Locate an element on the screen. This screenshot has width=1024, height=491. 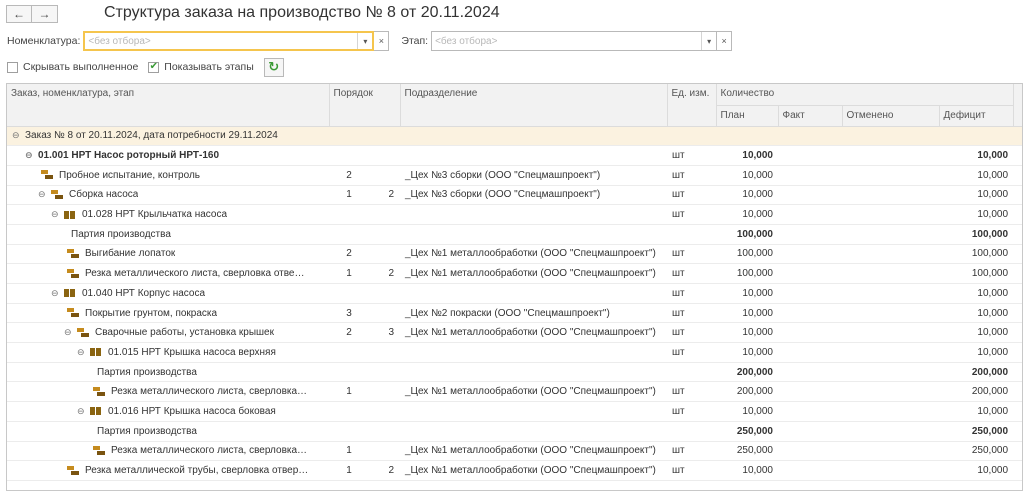
cell-plan: 100,000 is located at coordinates (747, 234).